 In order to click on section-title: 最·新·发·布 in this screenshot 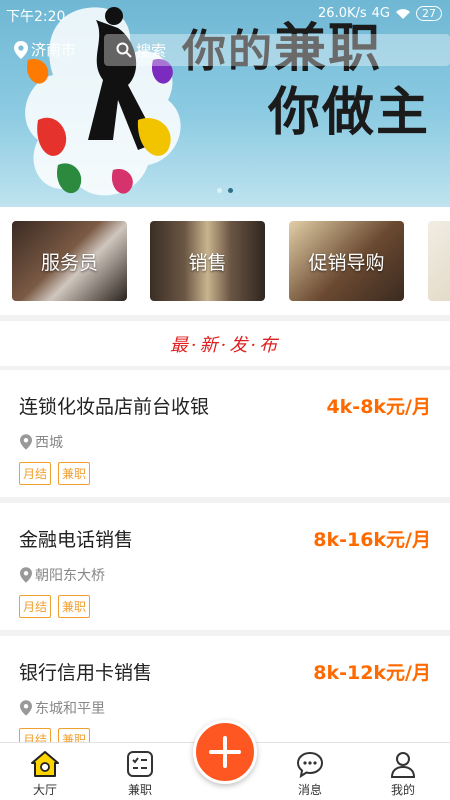, I will do `click(225, 345)`.